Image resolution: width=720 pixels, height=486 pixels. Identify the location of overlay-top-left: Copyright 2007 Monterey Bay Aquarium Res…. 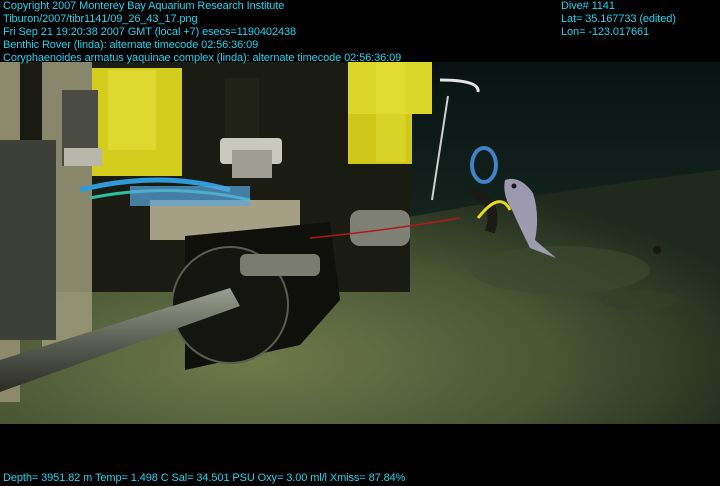
(202, 32).